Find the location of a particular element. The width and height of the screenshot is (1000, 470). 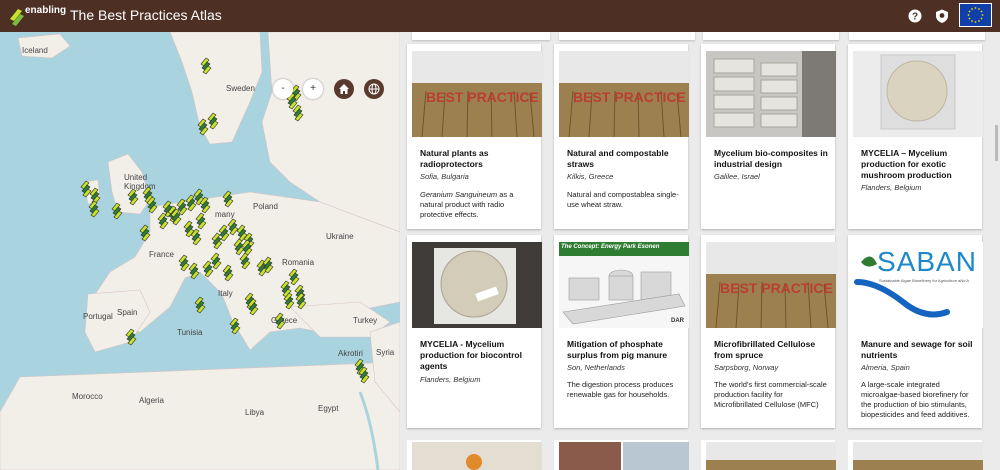

globe-button is located at coordinates (374, 89).